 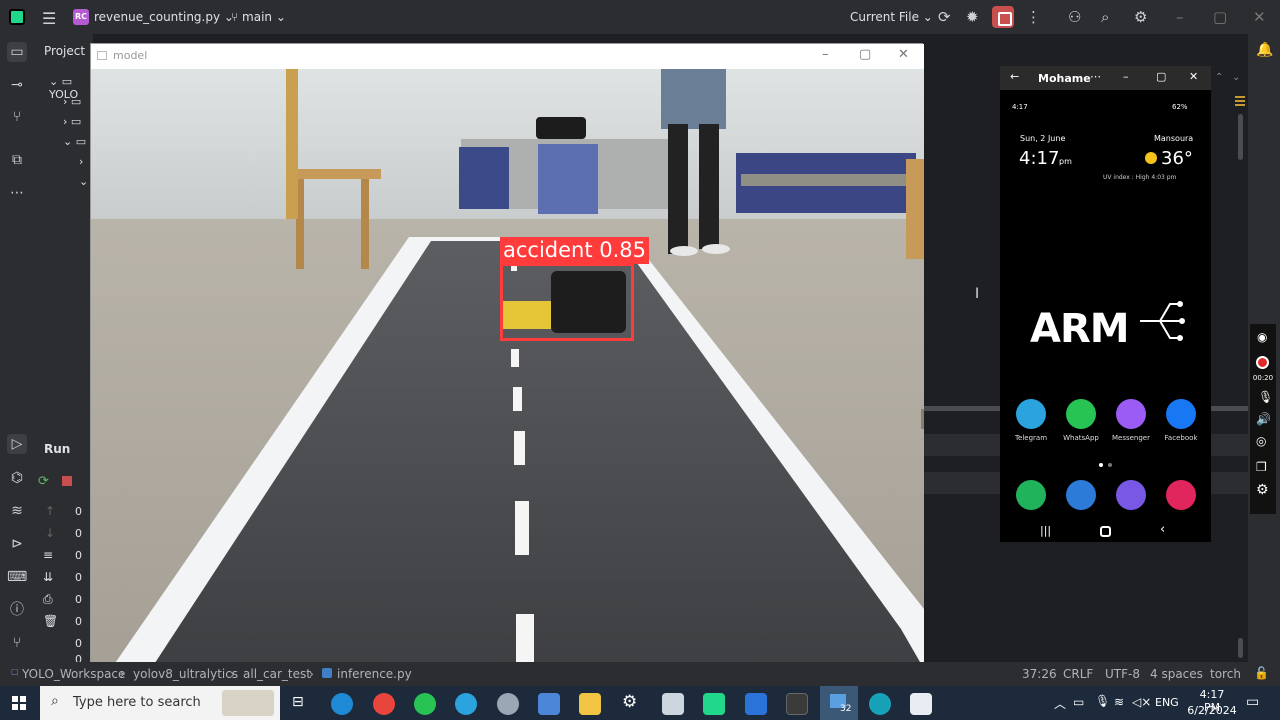 I want to click on phone-link-icon, so click(x=921, y=704).